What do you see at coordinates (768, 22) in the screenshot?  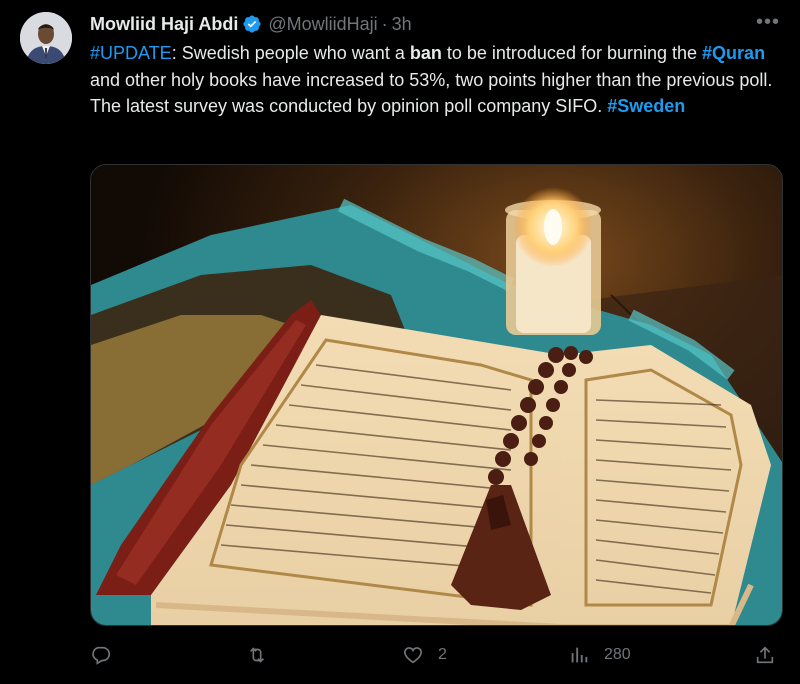 I see `more-options-icon: •••` at bounding box center [768, 22].